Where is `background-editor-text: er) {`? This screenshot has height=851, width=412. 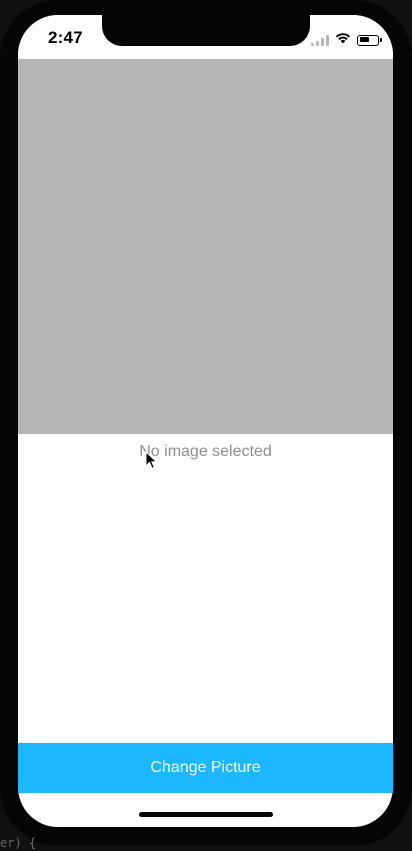 background-editor-text: er) { is located at coordinates (18, 843).